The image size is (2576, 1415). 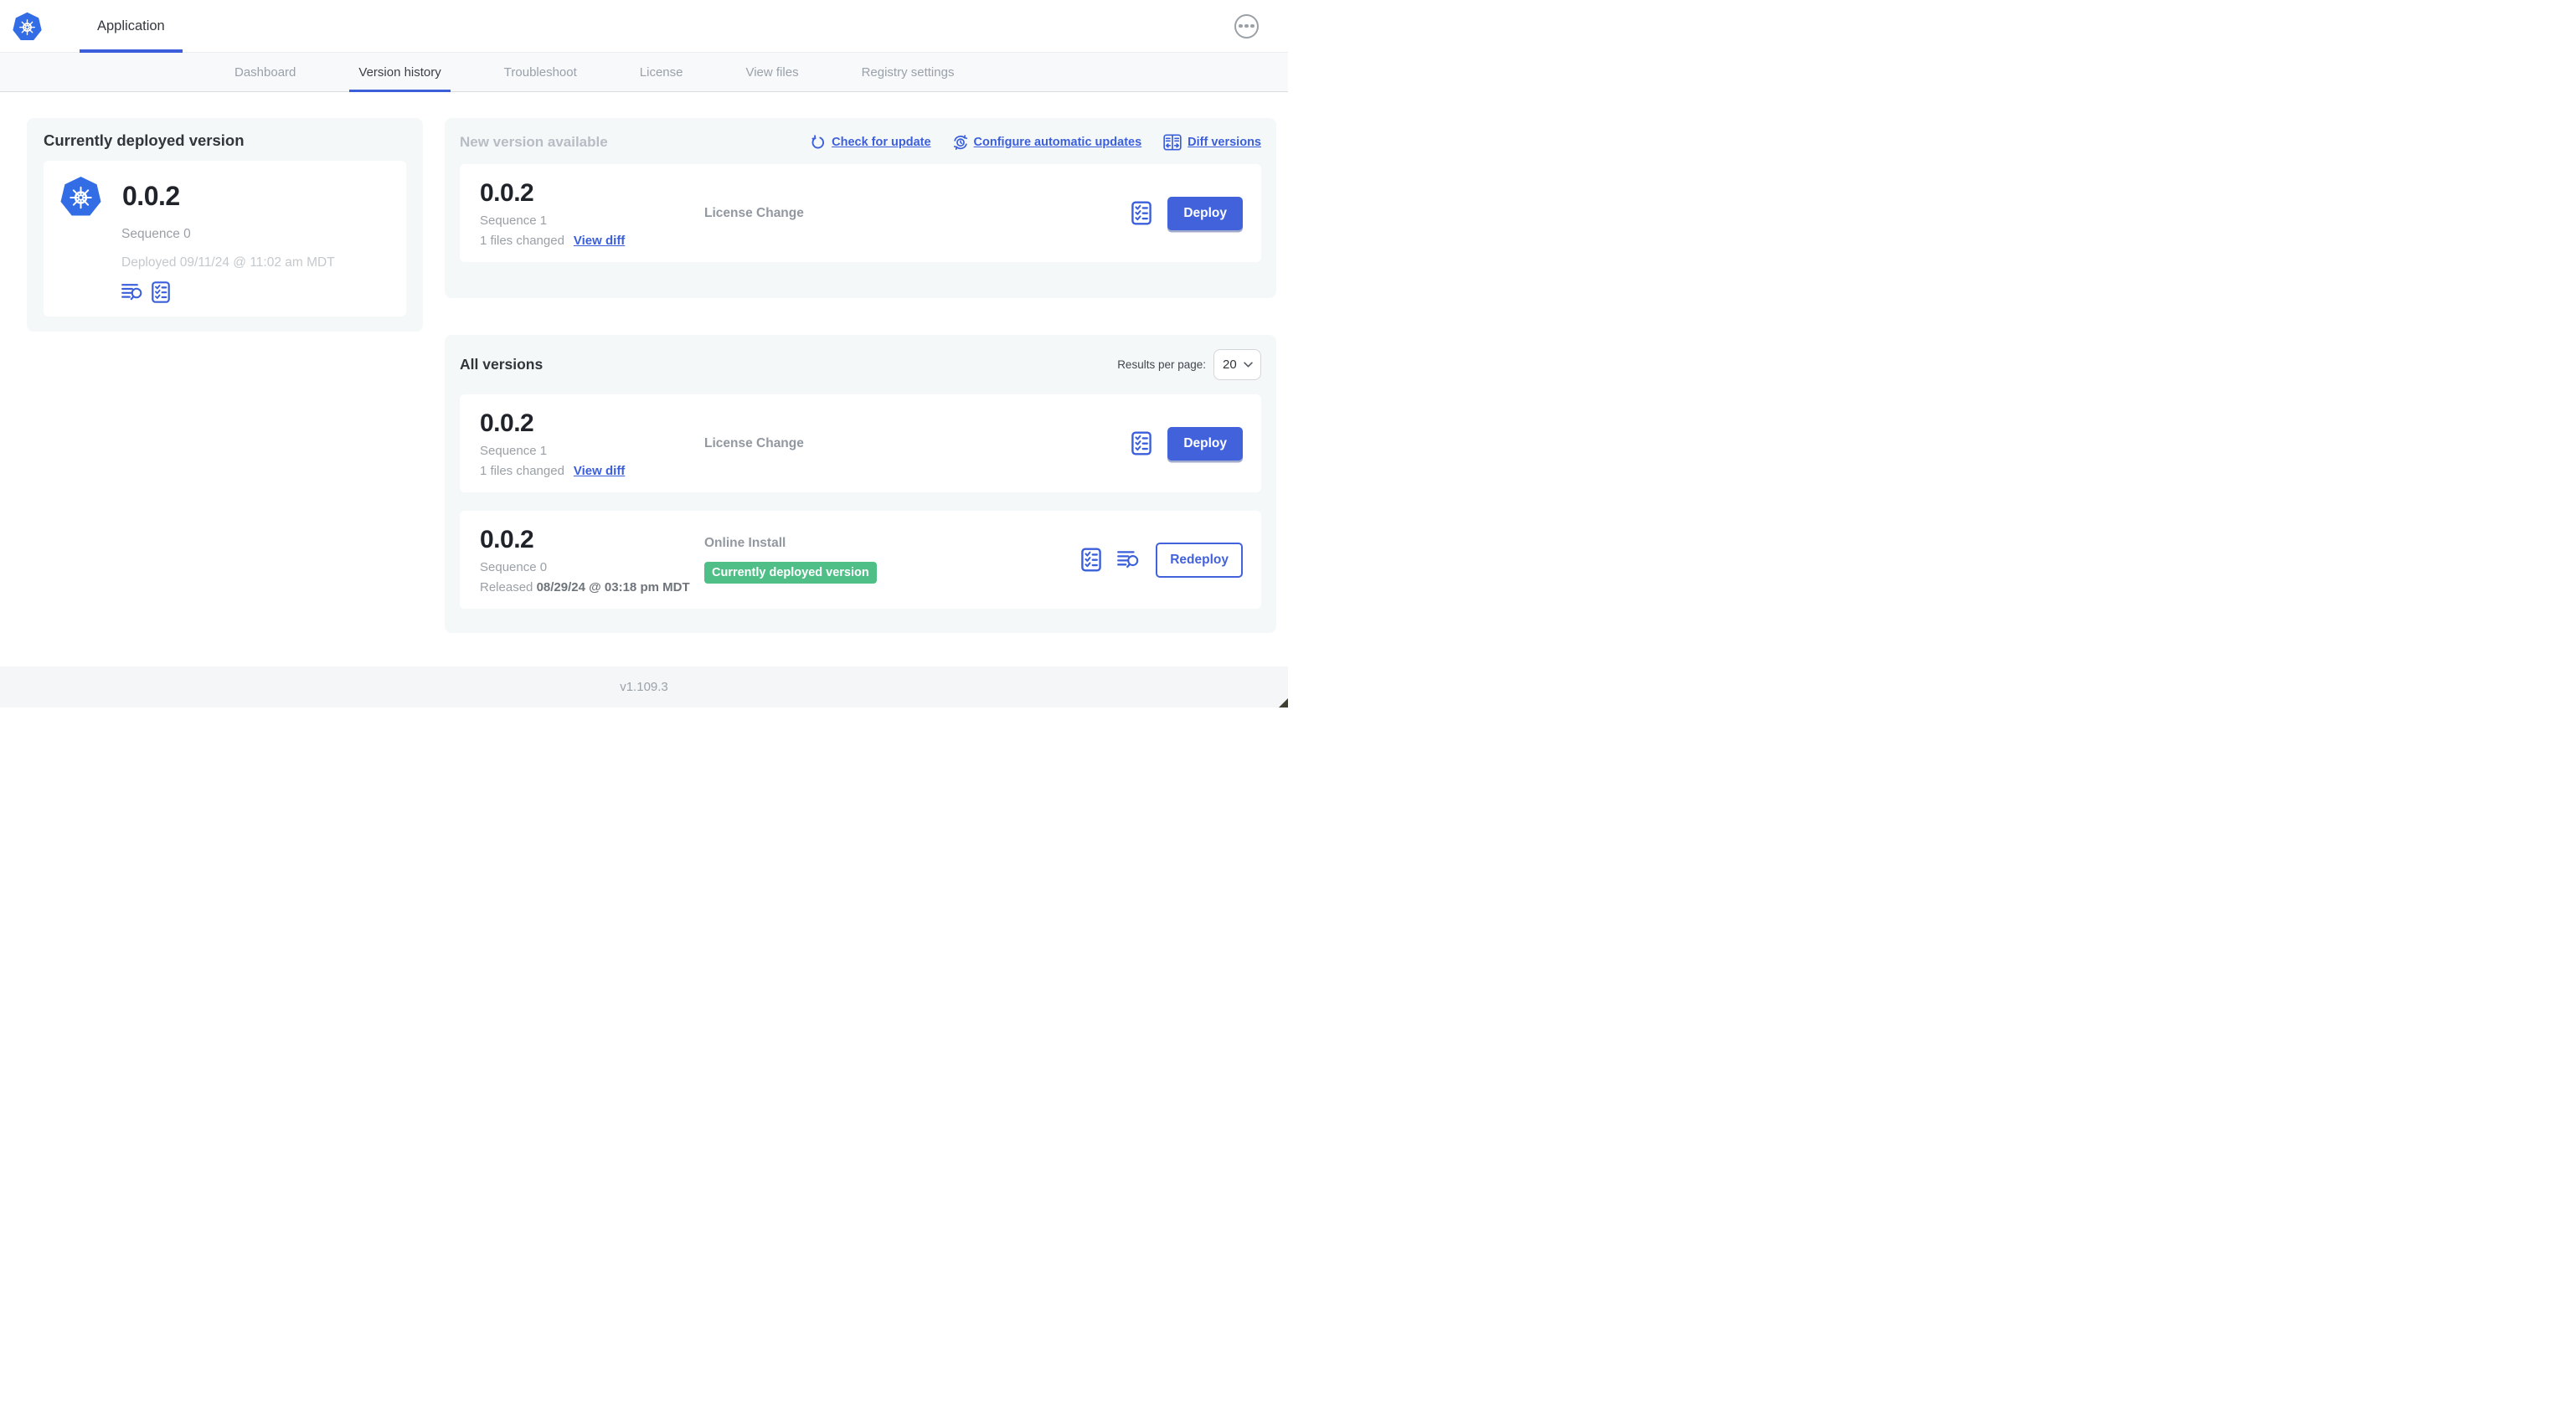 What do you see at coordinates (265, 72) in the screenshot?
I see `tab-dashboard: Dashboard` at bounding box center [265, 72].